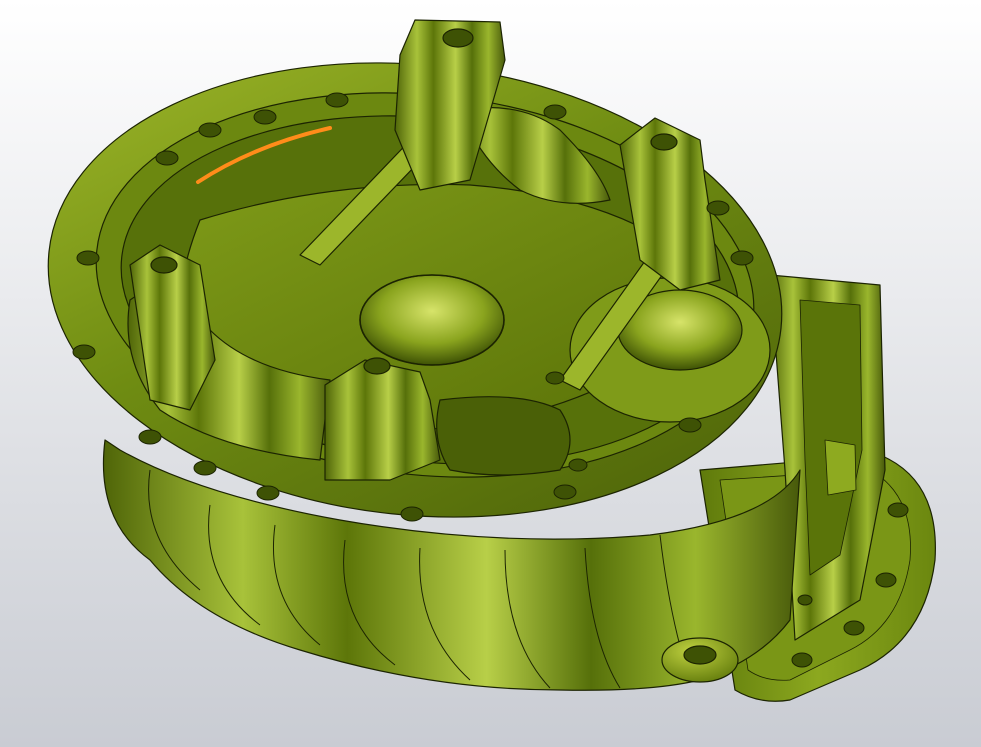 This screenshot has height=747, width=981. Describe the element at coordinates (382, 420) in the screenshot. I see `front-tower-boss` at that location.